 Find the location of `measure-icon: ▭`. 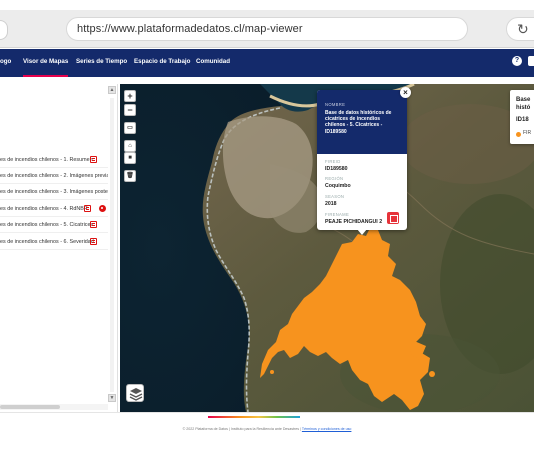

measure-icon: ▭ is located at coordinates (130, 128).